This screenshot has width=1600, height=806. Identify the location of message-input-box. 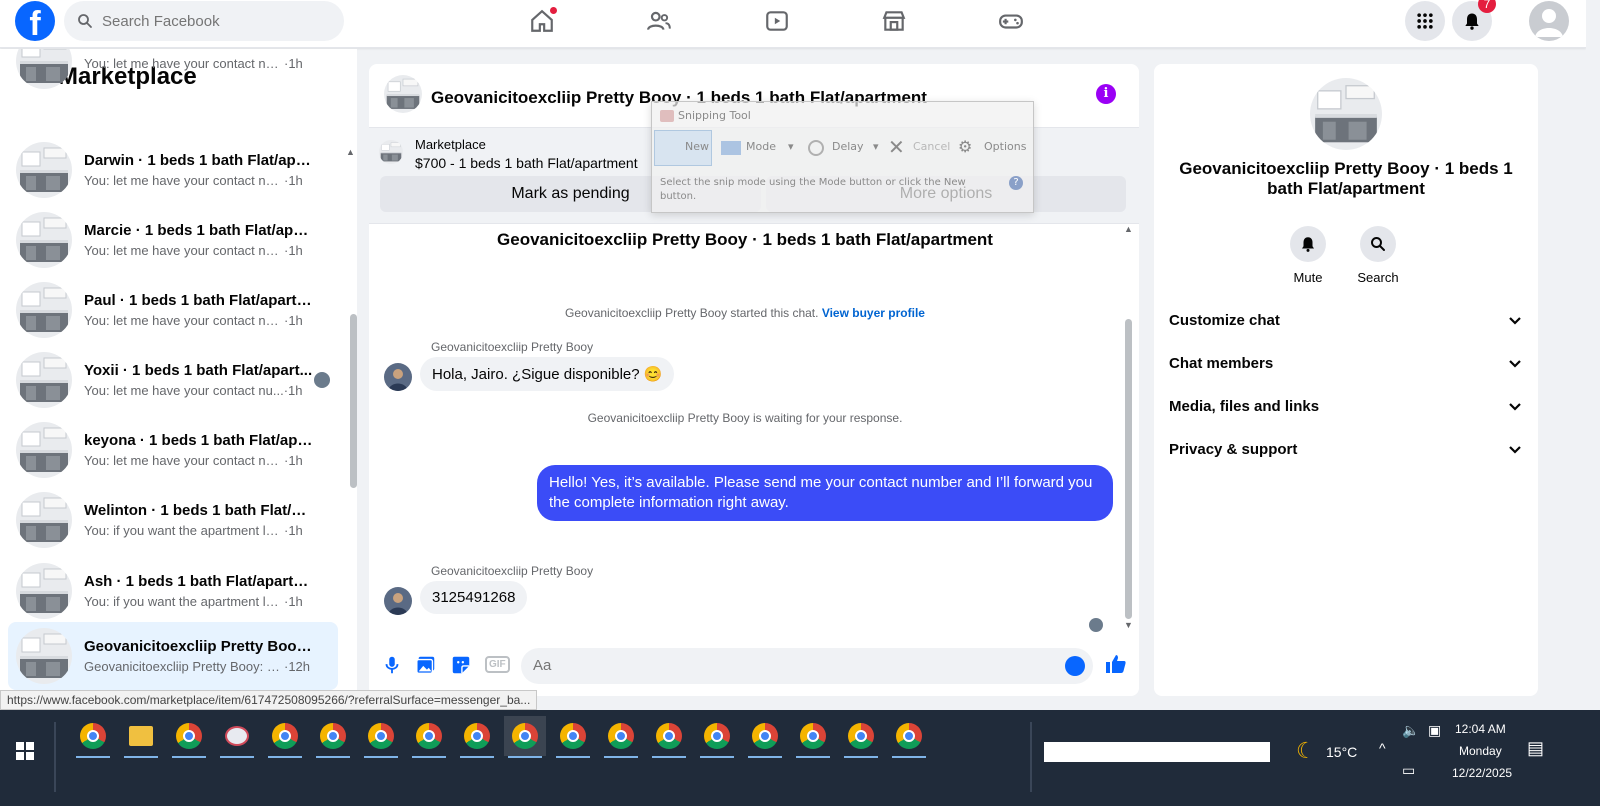
(807, 666).